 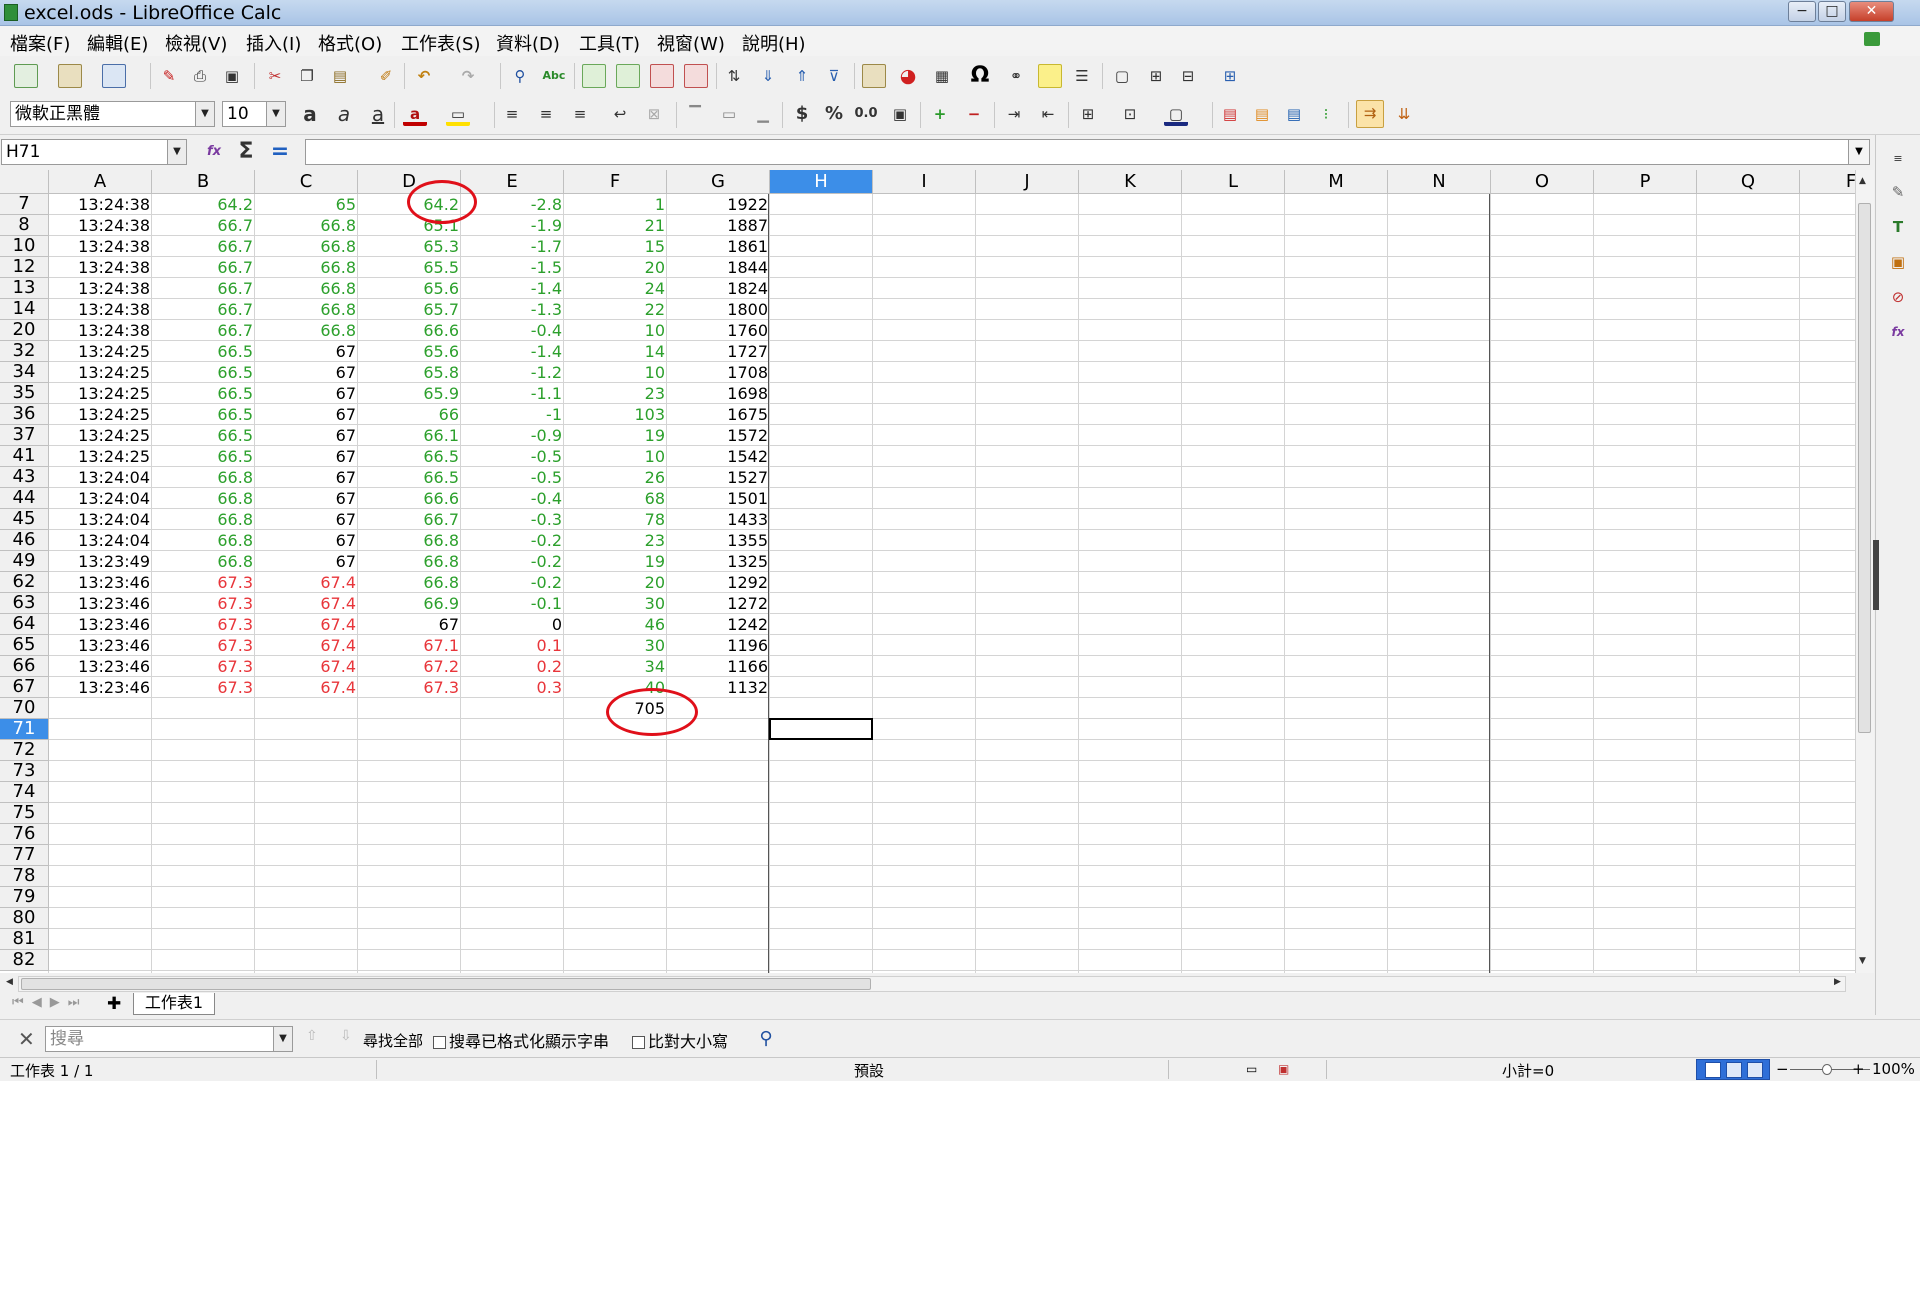 What do you see at coordinates (100, 603) in the screenshot?
I see `cell-a63: 13:23:46` at bounding box center [100, 603].